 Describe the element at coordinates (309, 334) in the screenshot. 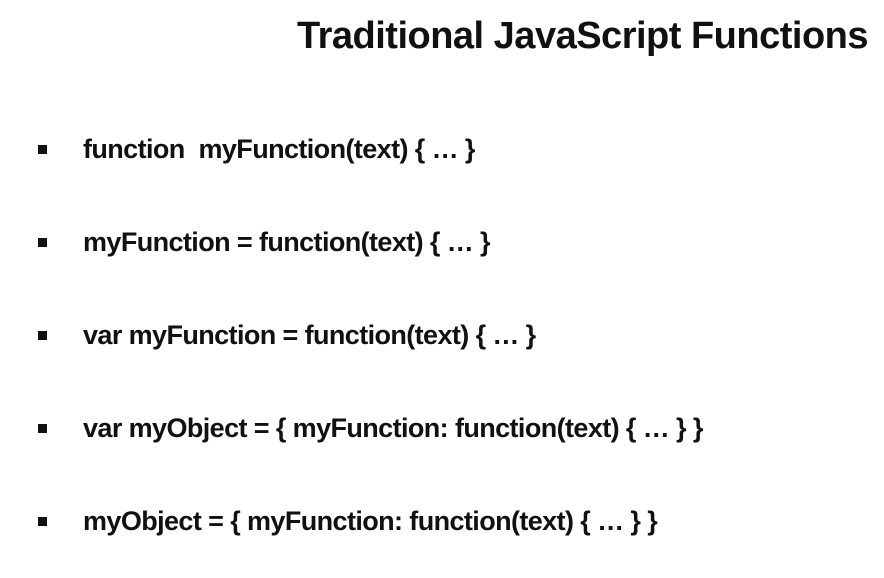

I see `bullet-text: var myFunction = function(text) { … }` at that location.